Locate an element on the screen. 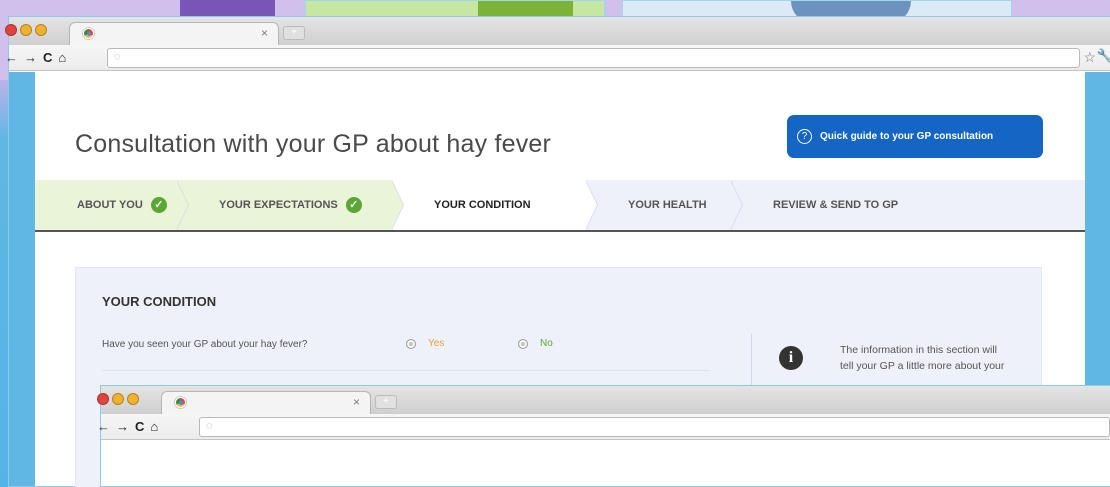 This screenshot has width=1110, height=487. section-title: YOUR CONDITION is located at coordinates (159, 301).